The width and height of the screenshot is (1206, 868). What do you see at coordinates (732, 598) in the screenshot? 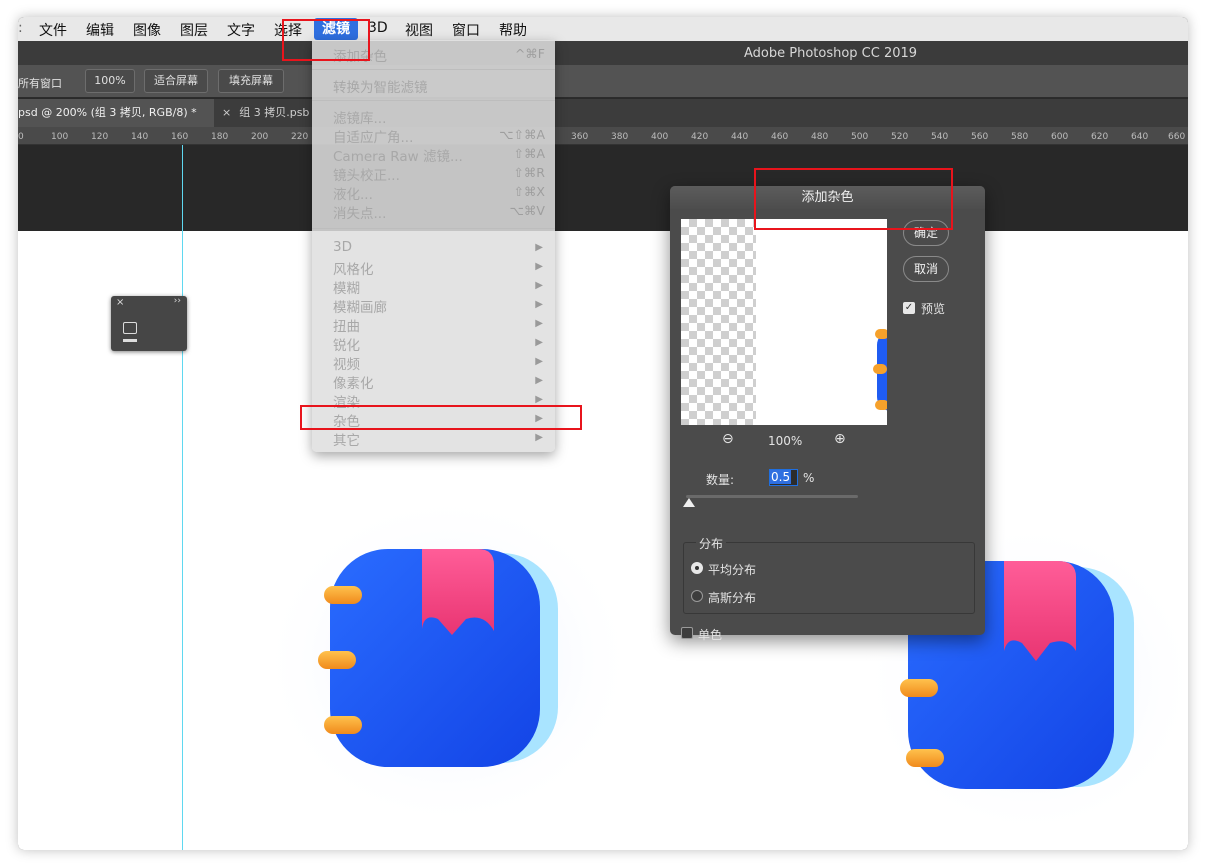
I see `gaussian-label: 高斯分布` at bounding box center [732, 598].